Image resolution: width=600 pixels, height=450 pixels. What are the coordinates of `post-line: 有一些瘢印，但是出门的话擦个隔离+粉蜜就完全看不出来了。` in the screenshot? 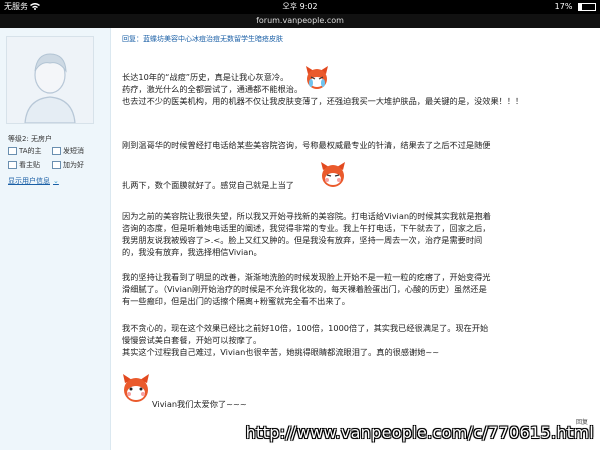 It's located at (236, 301).